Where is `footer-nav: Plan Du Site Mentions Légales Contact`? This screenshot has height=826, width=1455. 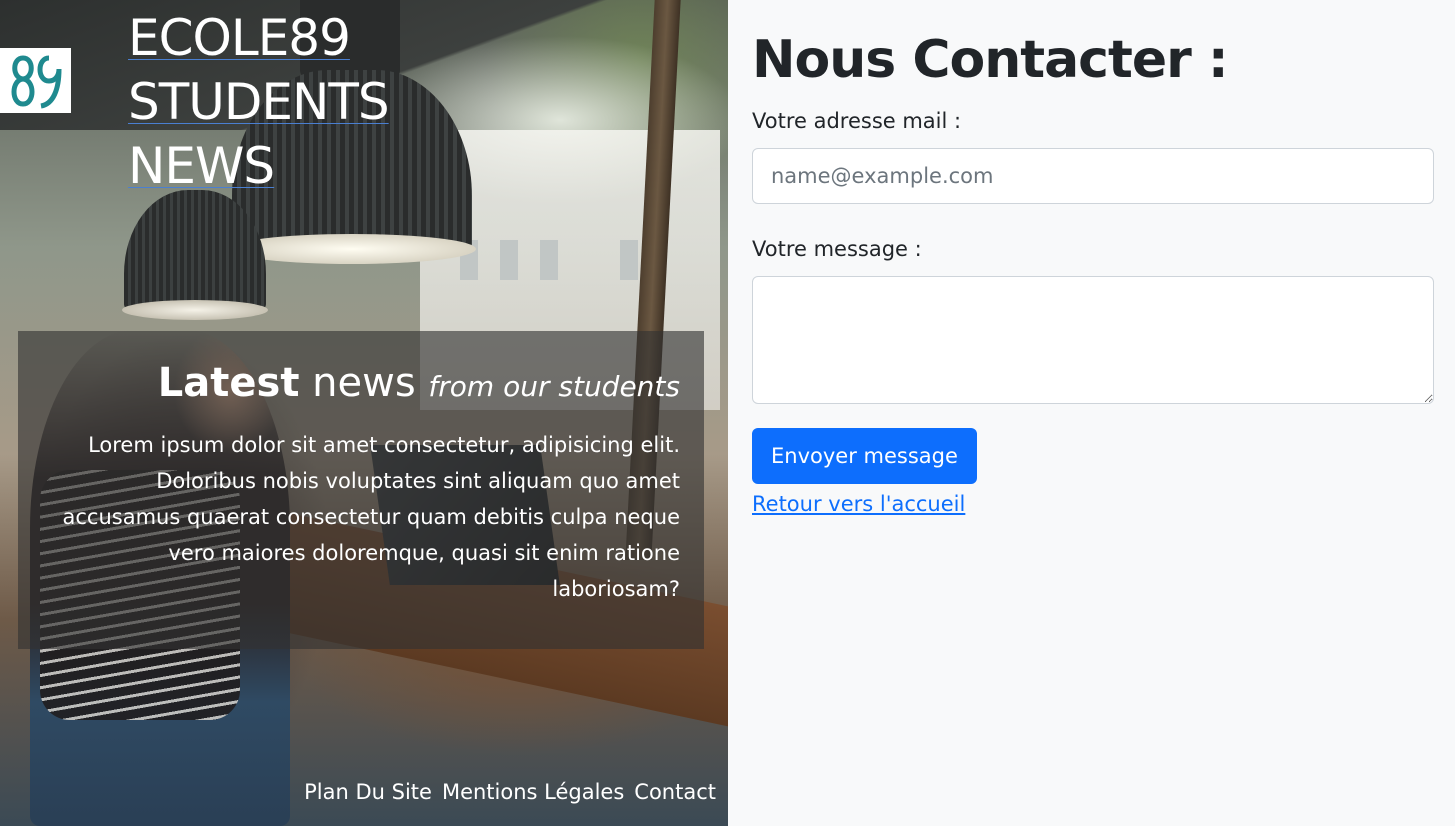
footer-nav: Plan Du Site Mentions Légales Contact is located at coordinates (510, 792).